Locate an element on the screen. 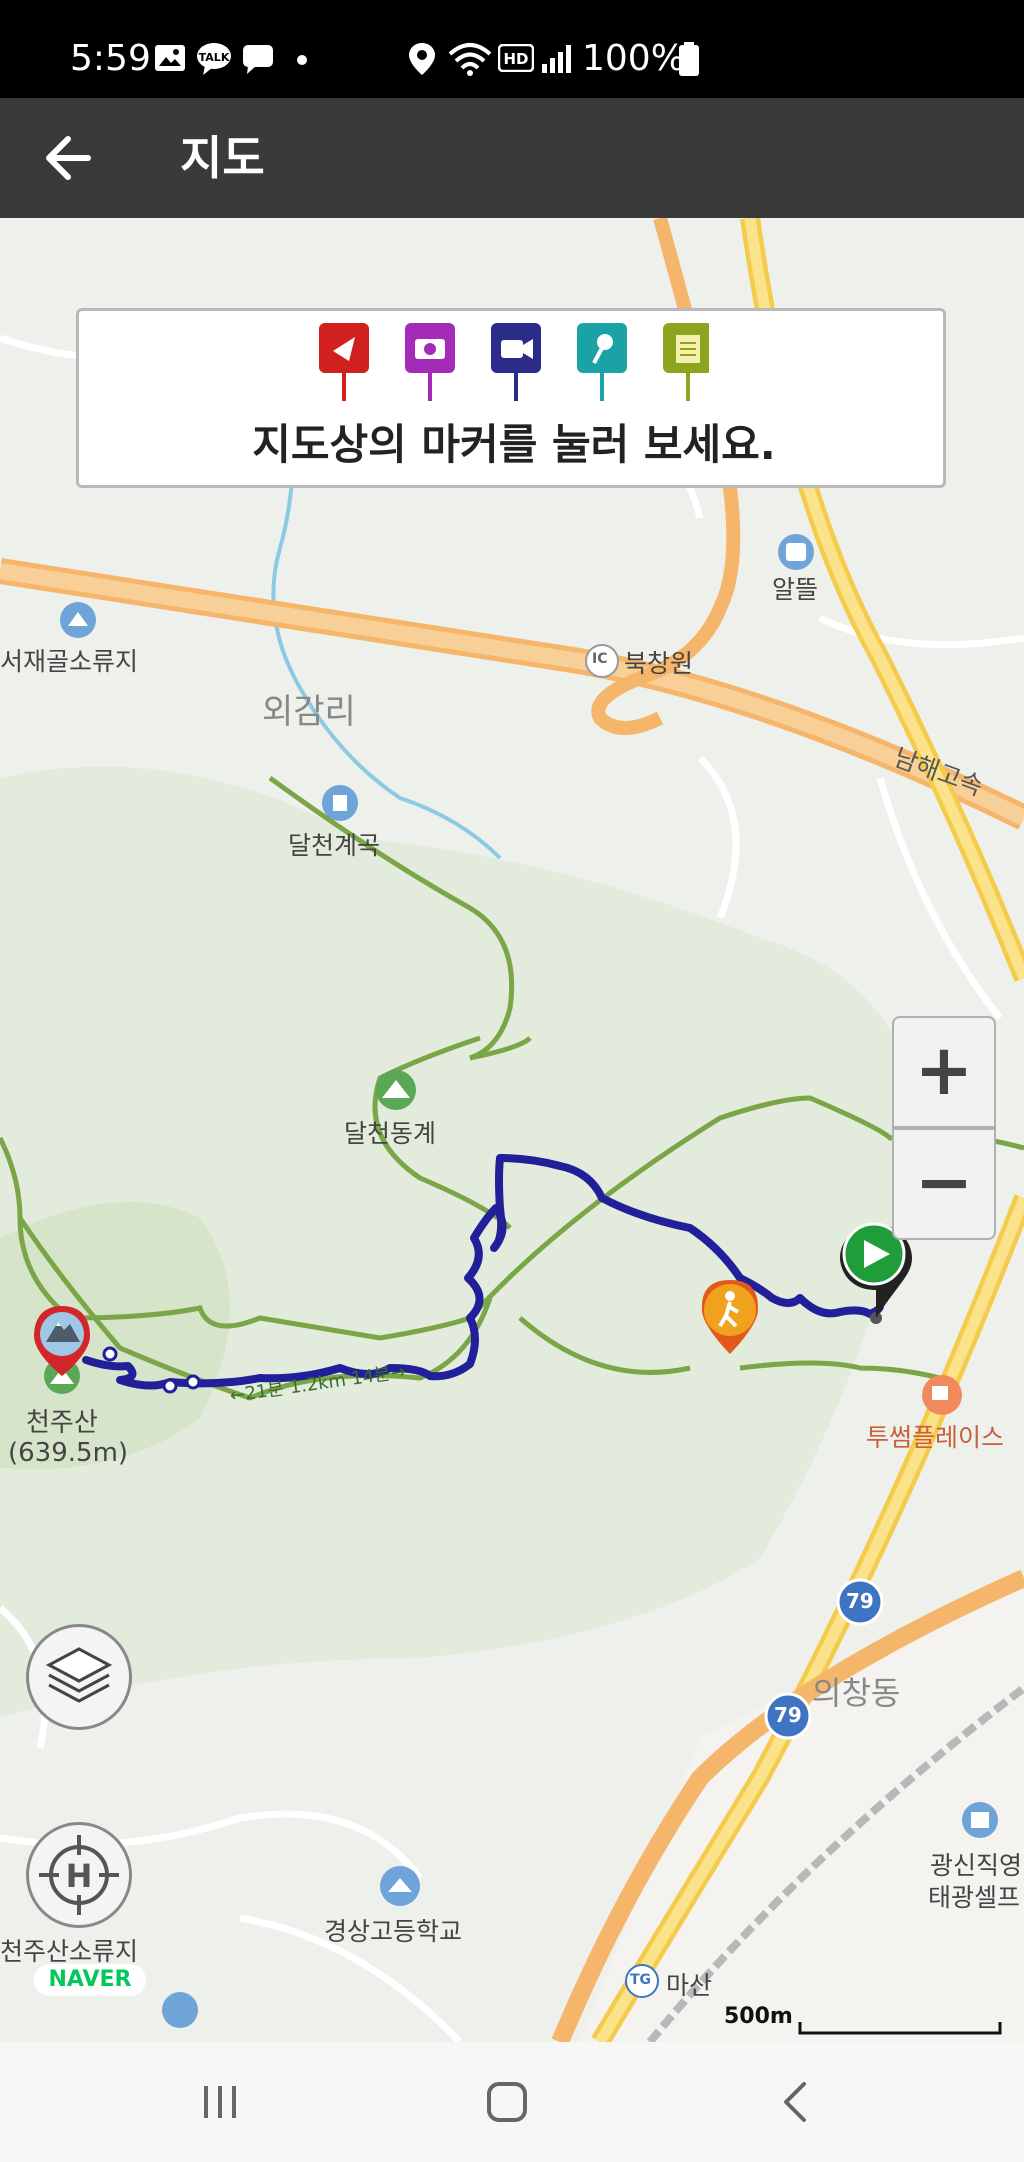 The width and height of the screenshot is (1024, 2162). gallery-icon is located at coordinates (170, 58).